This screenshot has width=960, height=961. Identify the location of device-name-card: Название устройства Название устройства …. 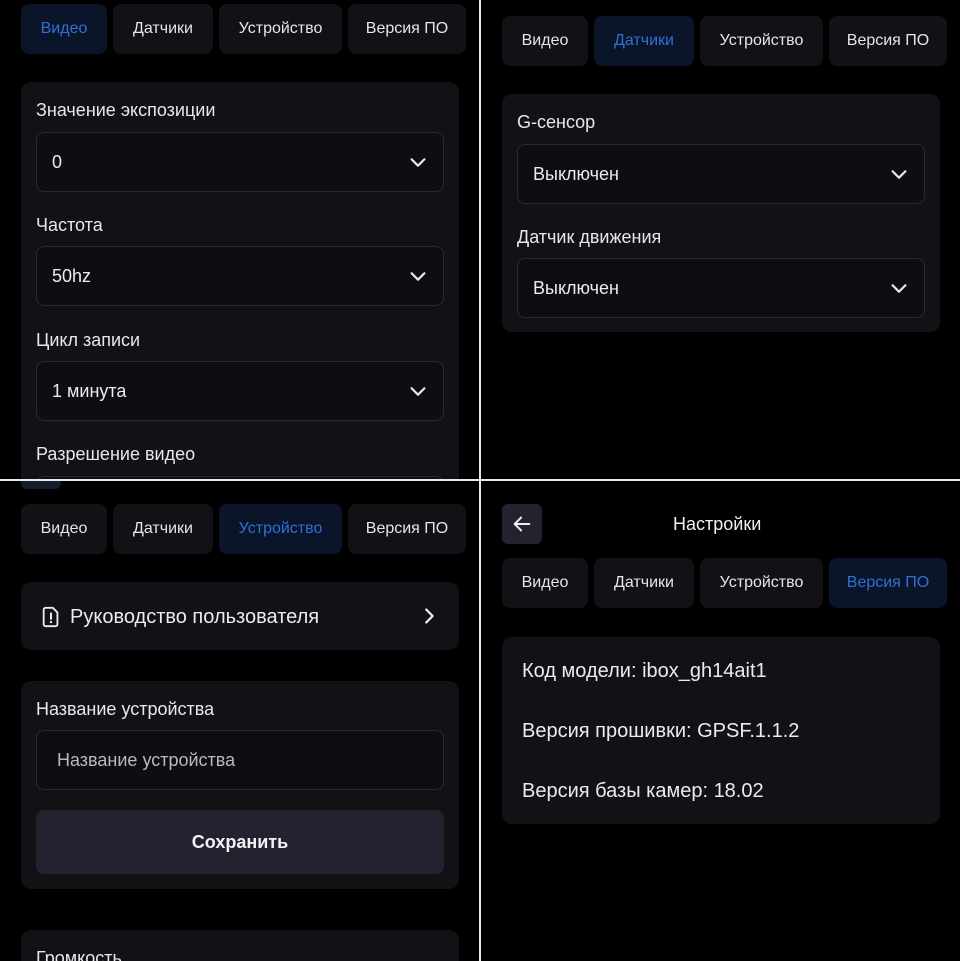
(240, 785).